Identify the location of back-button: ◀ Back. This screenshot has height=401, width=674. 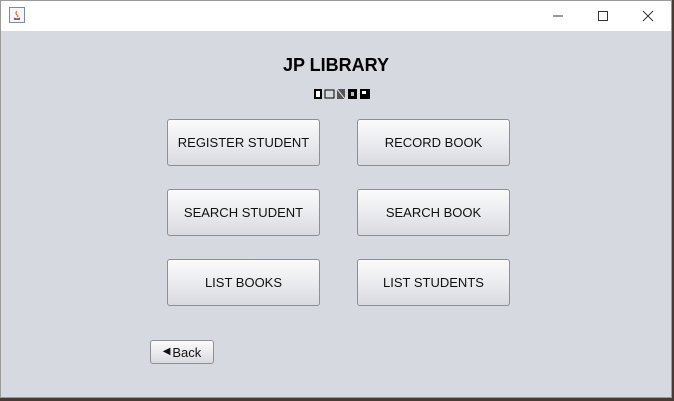
(182, 352).